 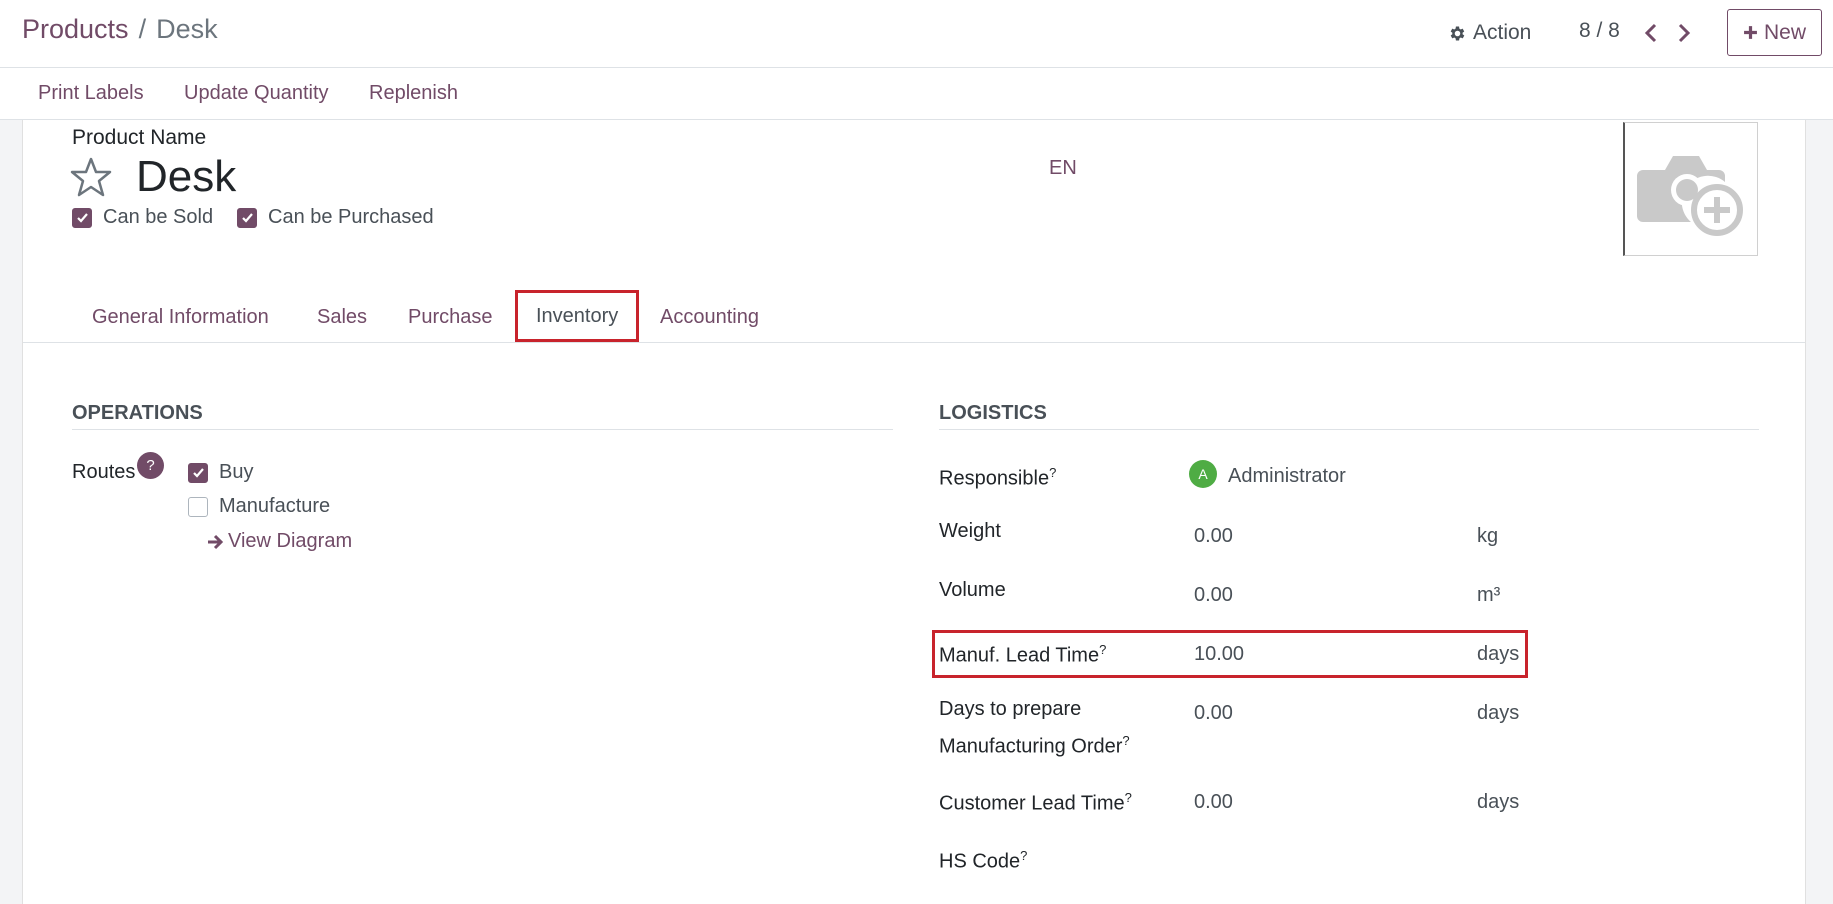 I want to click on routes-help-icon: ?, so click(x=150, y=465).